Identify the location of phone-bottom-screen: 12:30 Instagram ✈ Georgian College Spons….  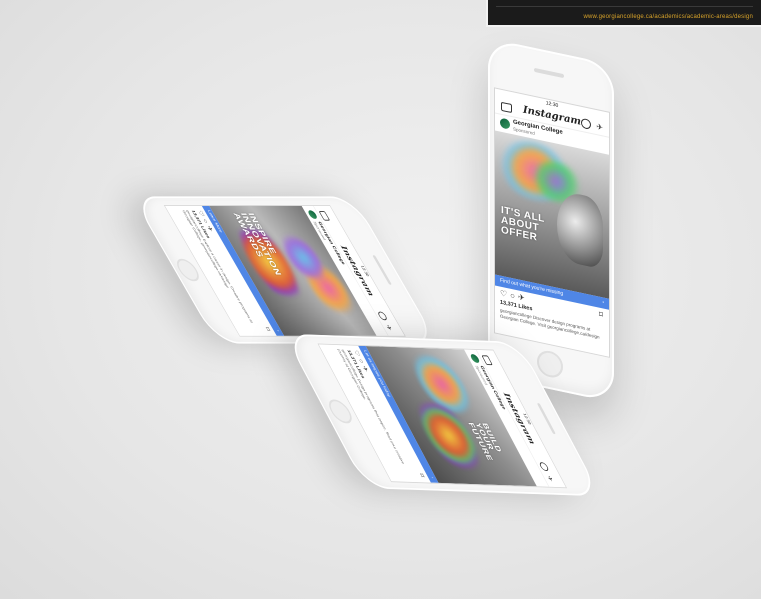
(442, 416).